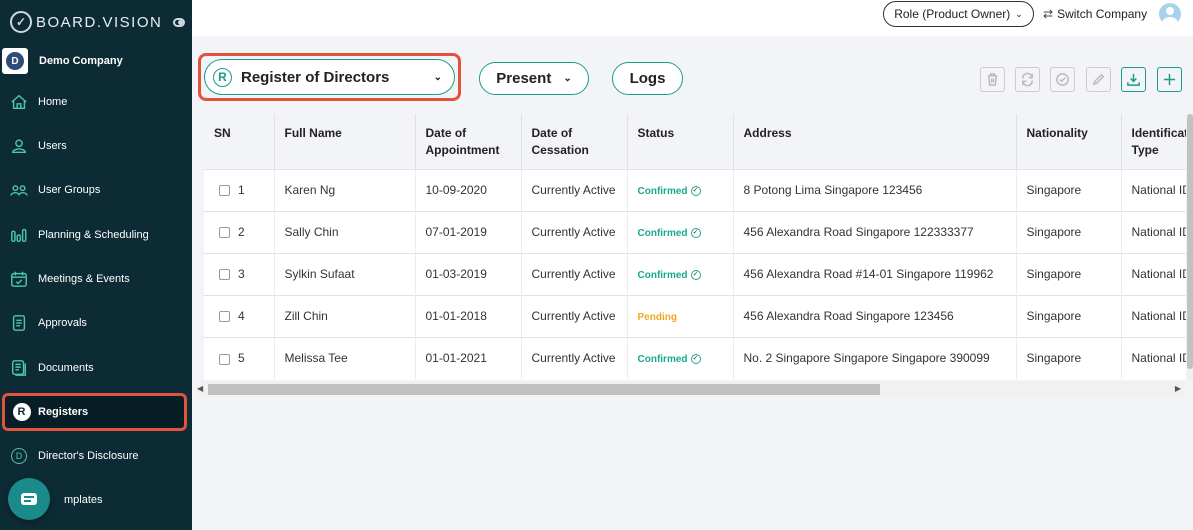 Image resolution: width=1193 pixels, height=530 pixels. What do you see at coordinates (239, 141) in the screenshot?
I see `column-header-sn: SN` at bounding box center [239, 141].